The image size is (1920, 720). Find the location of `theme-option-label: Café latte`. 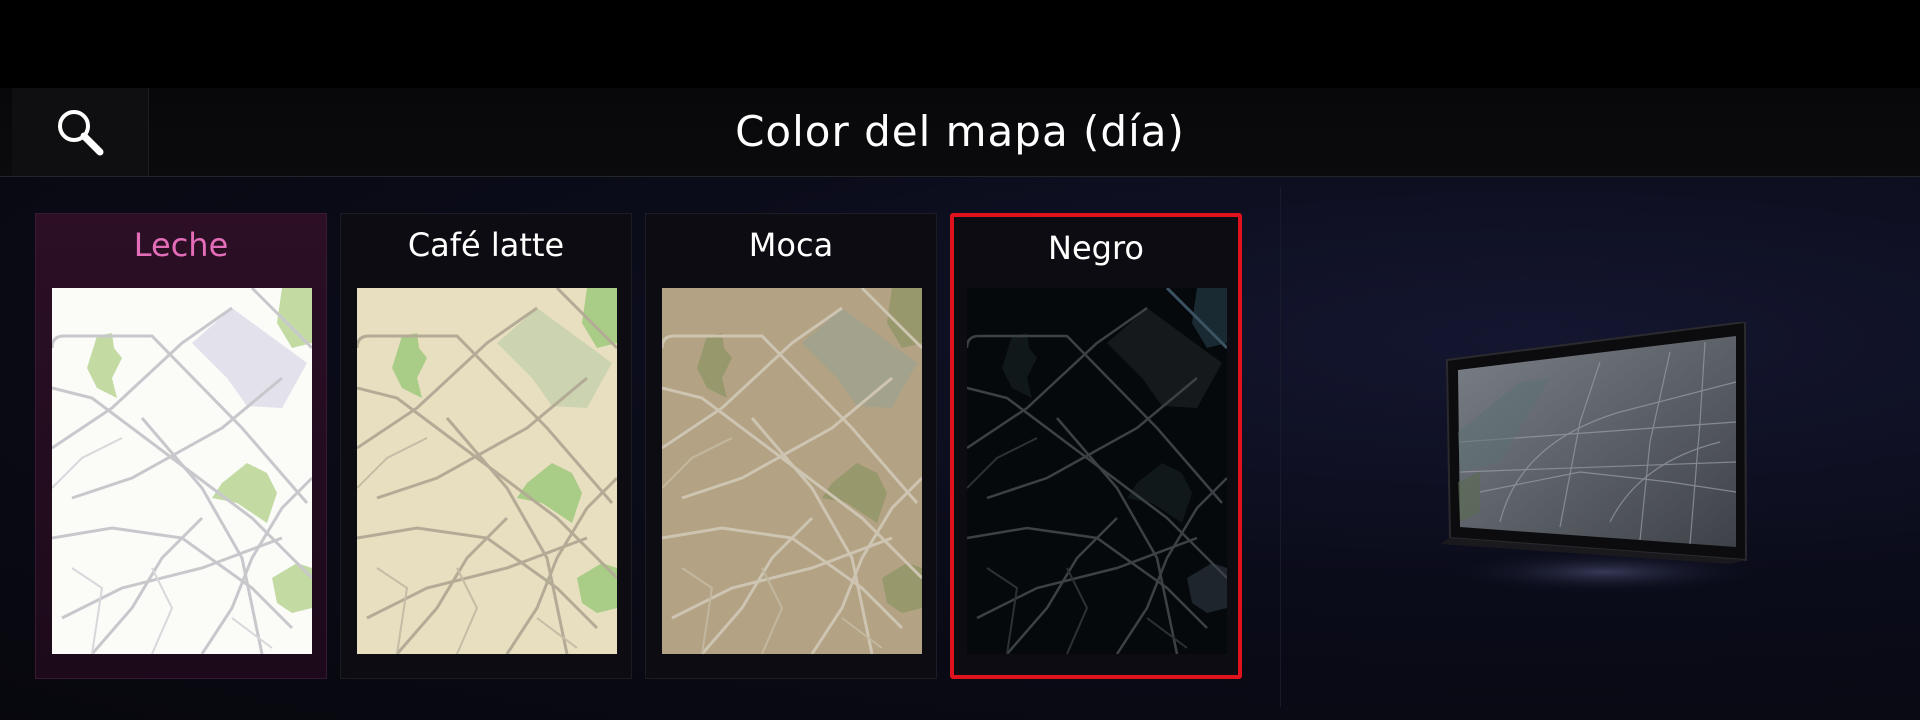

theme-option-label: Café latte is located at coordinates (486, 245).